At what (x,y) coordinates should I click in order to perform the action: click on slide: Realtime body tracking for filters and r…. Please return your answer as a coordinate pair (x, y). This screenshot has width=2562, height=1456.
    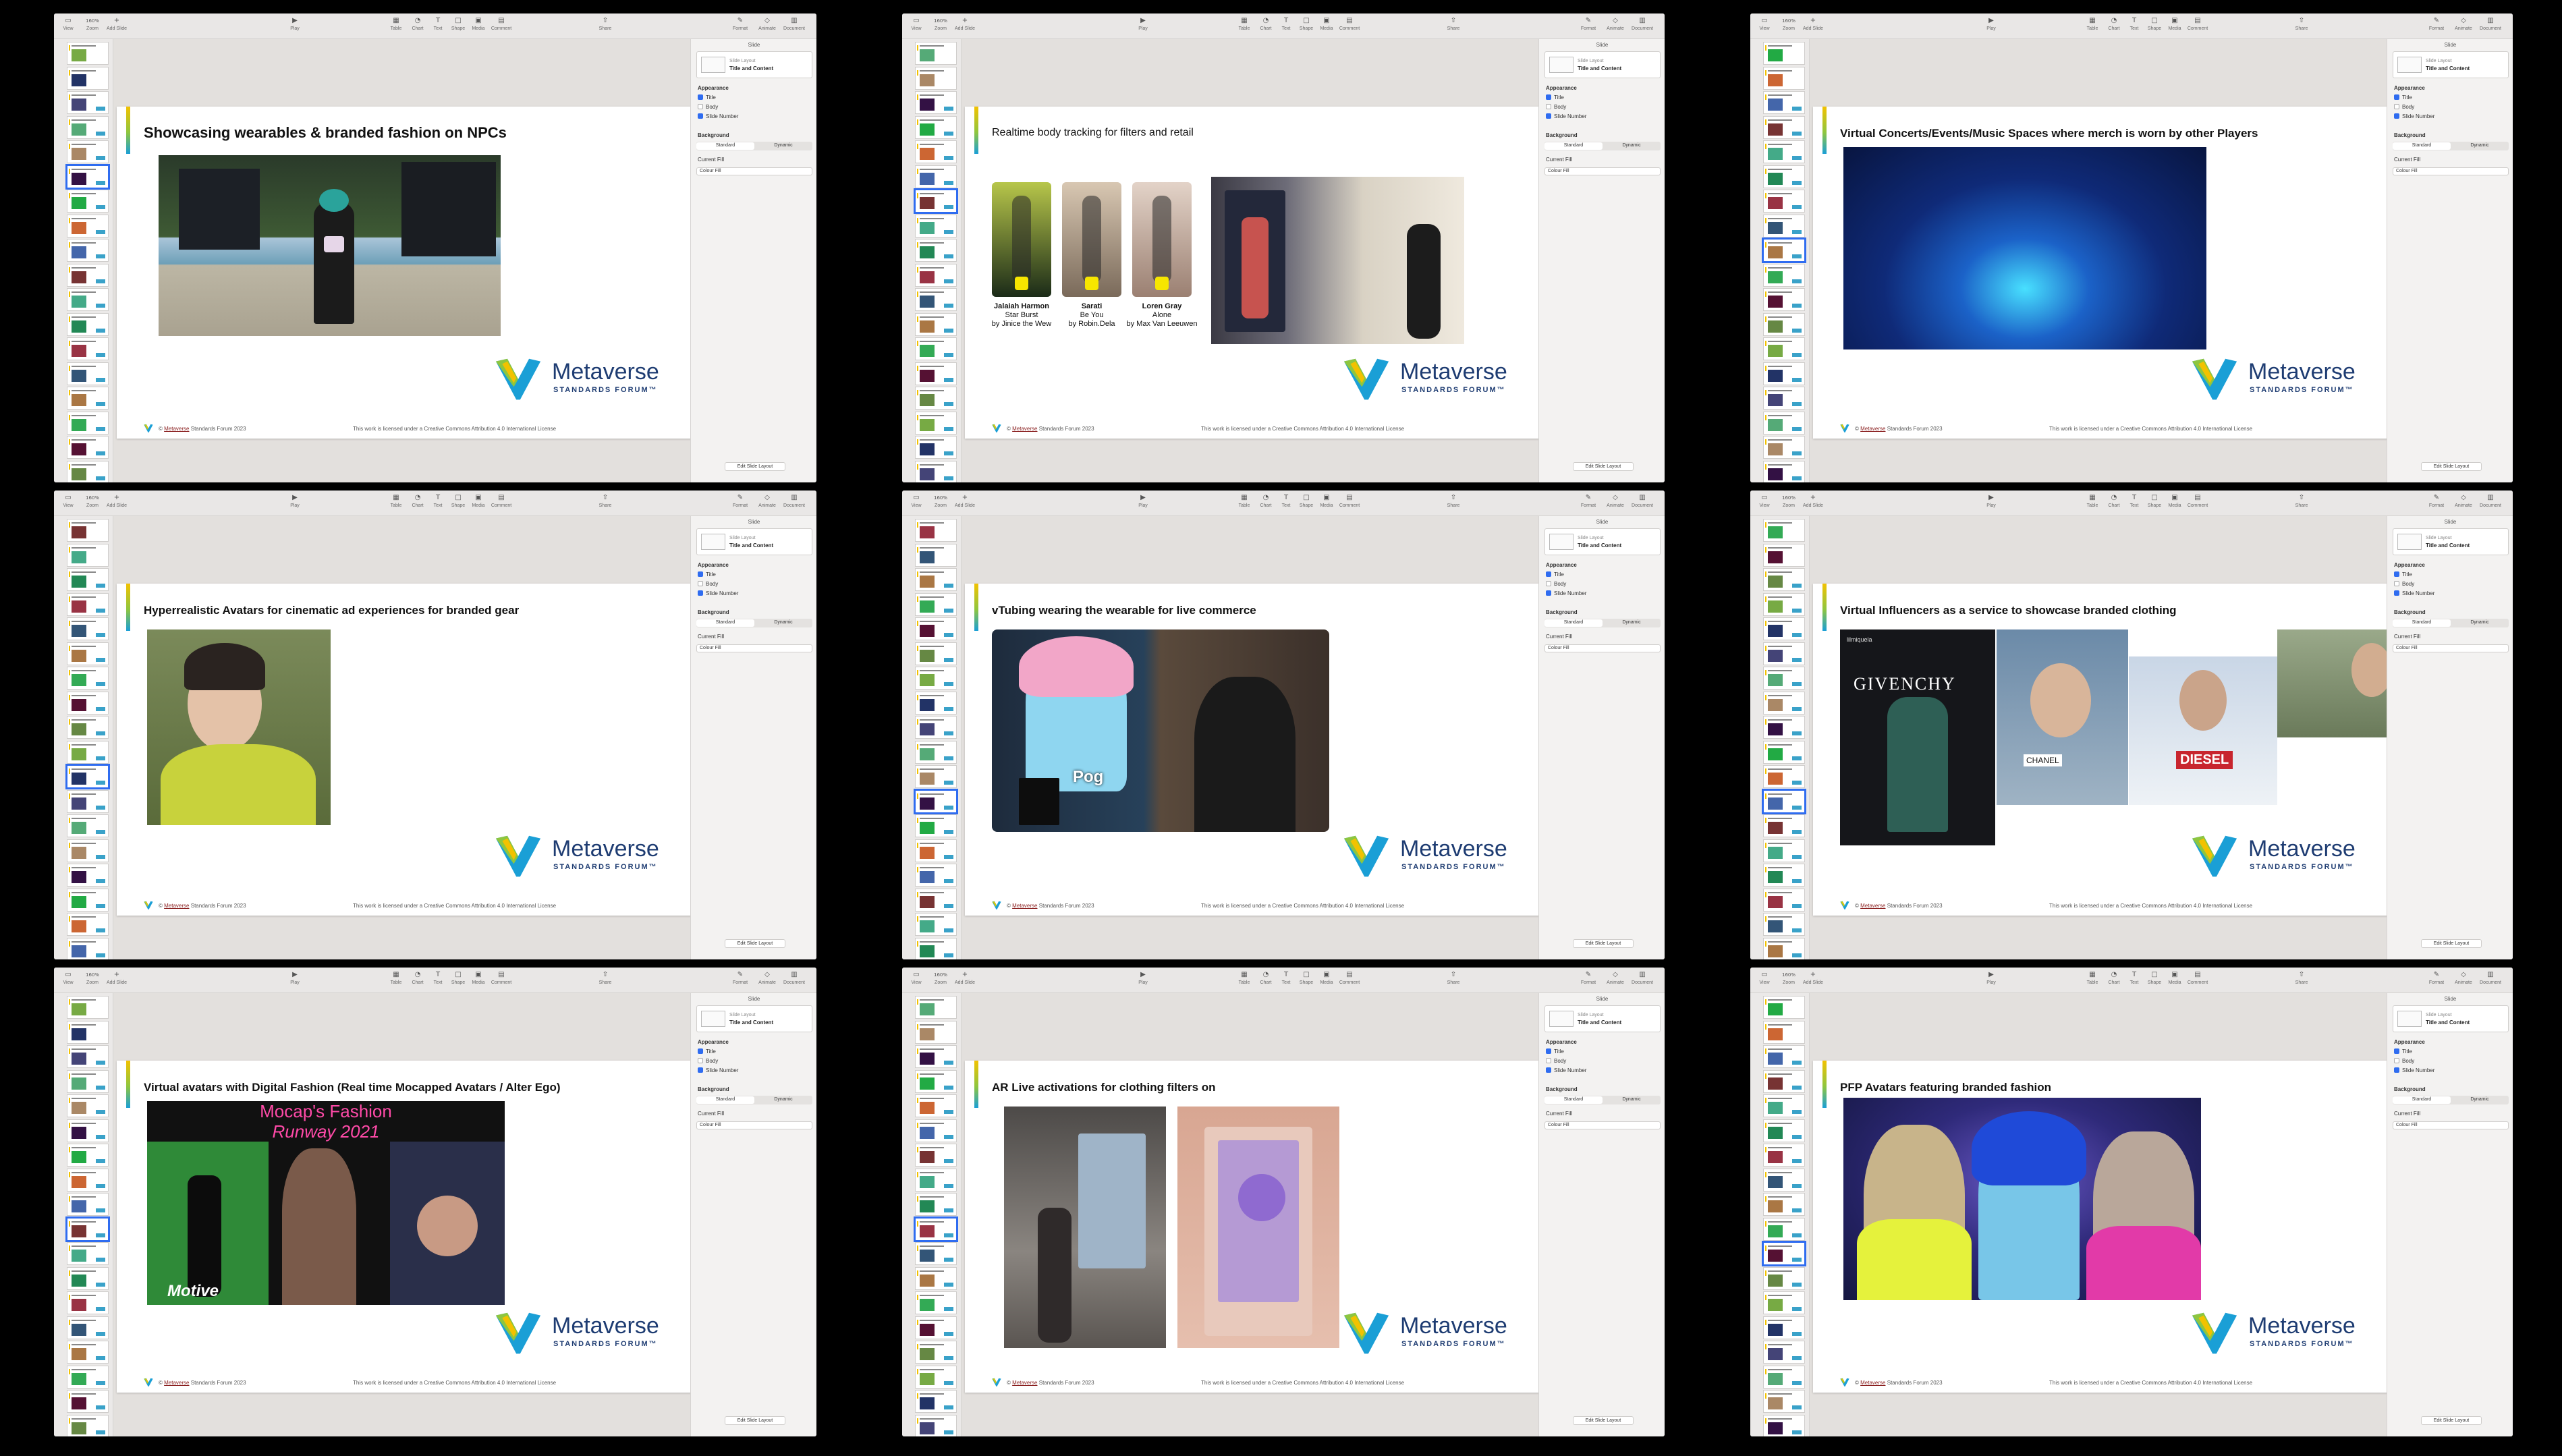
    Looking at the image, I should click on (1284, 273).